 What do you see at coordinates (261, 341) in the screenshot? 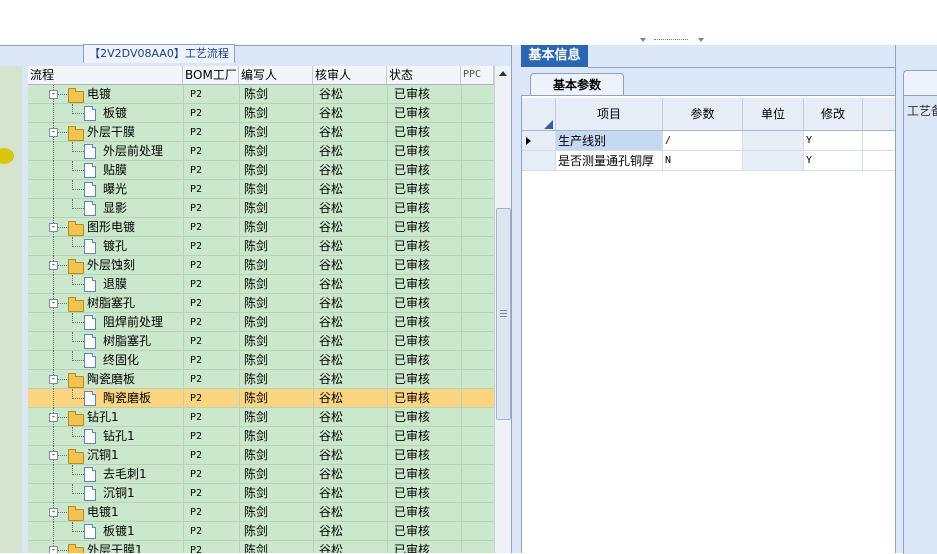
I see `tree-item-row: 树脂塞孔 P2 陈剑 谷松 已审核` at bounding box center [261, 341].